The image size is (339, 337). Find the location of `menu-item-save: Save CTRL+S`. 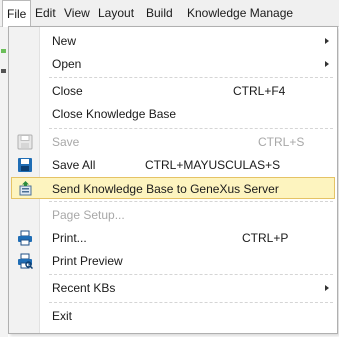

menu-item-save: Save CTRL+S is located at coordinates (173, 142).